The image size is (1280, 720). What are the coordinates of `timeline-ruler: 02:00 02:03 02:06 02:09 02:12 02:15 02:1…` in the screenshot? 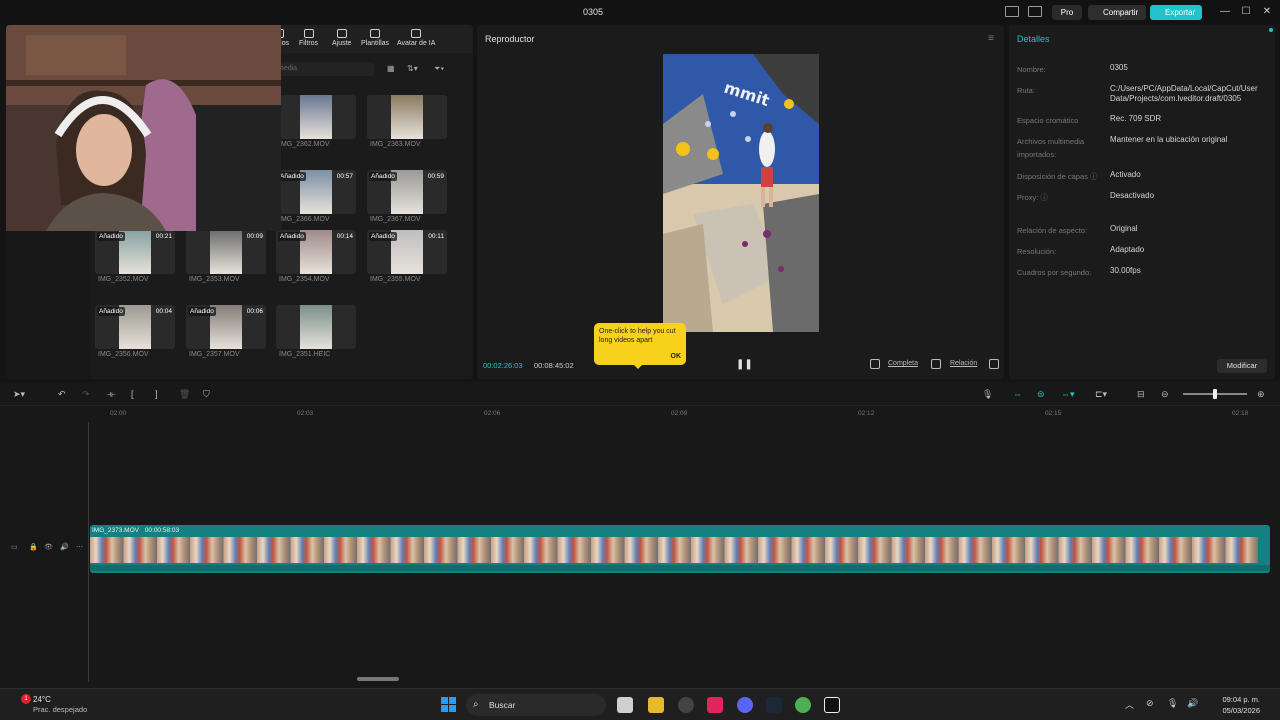 It's located at (685, 414).